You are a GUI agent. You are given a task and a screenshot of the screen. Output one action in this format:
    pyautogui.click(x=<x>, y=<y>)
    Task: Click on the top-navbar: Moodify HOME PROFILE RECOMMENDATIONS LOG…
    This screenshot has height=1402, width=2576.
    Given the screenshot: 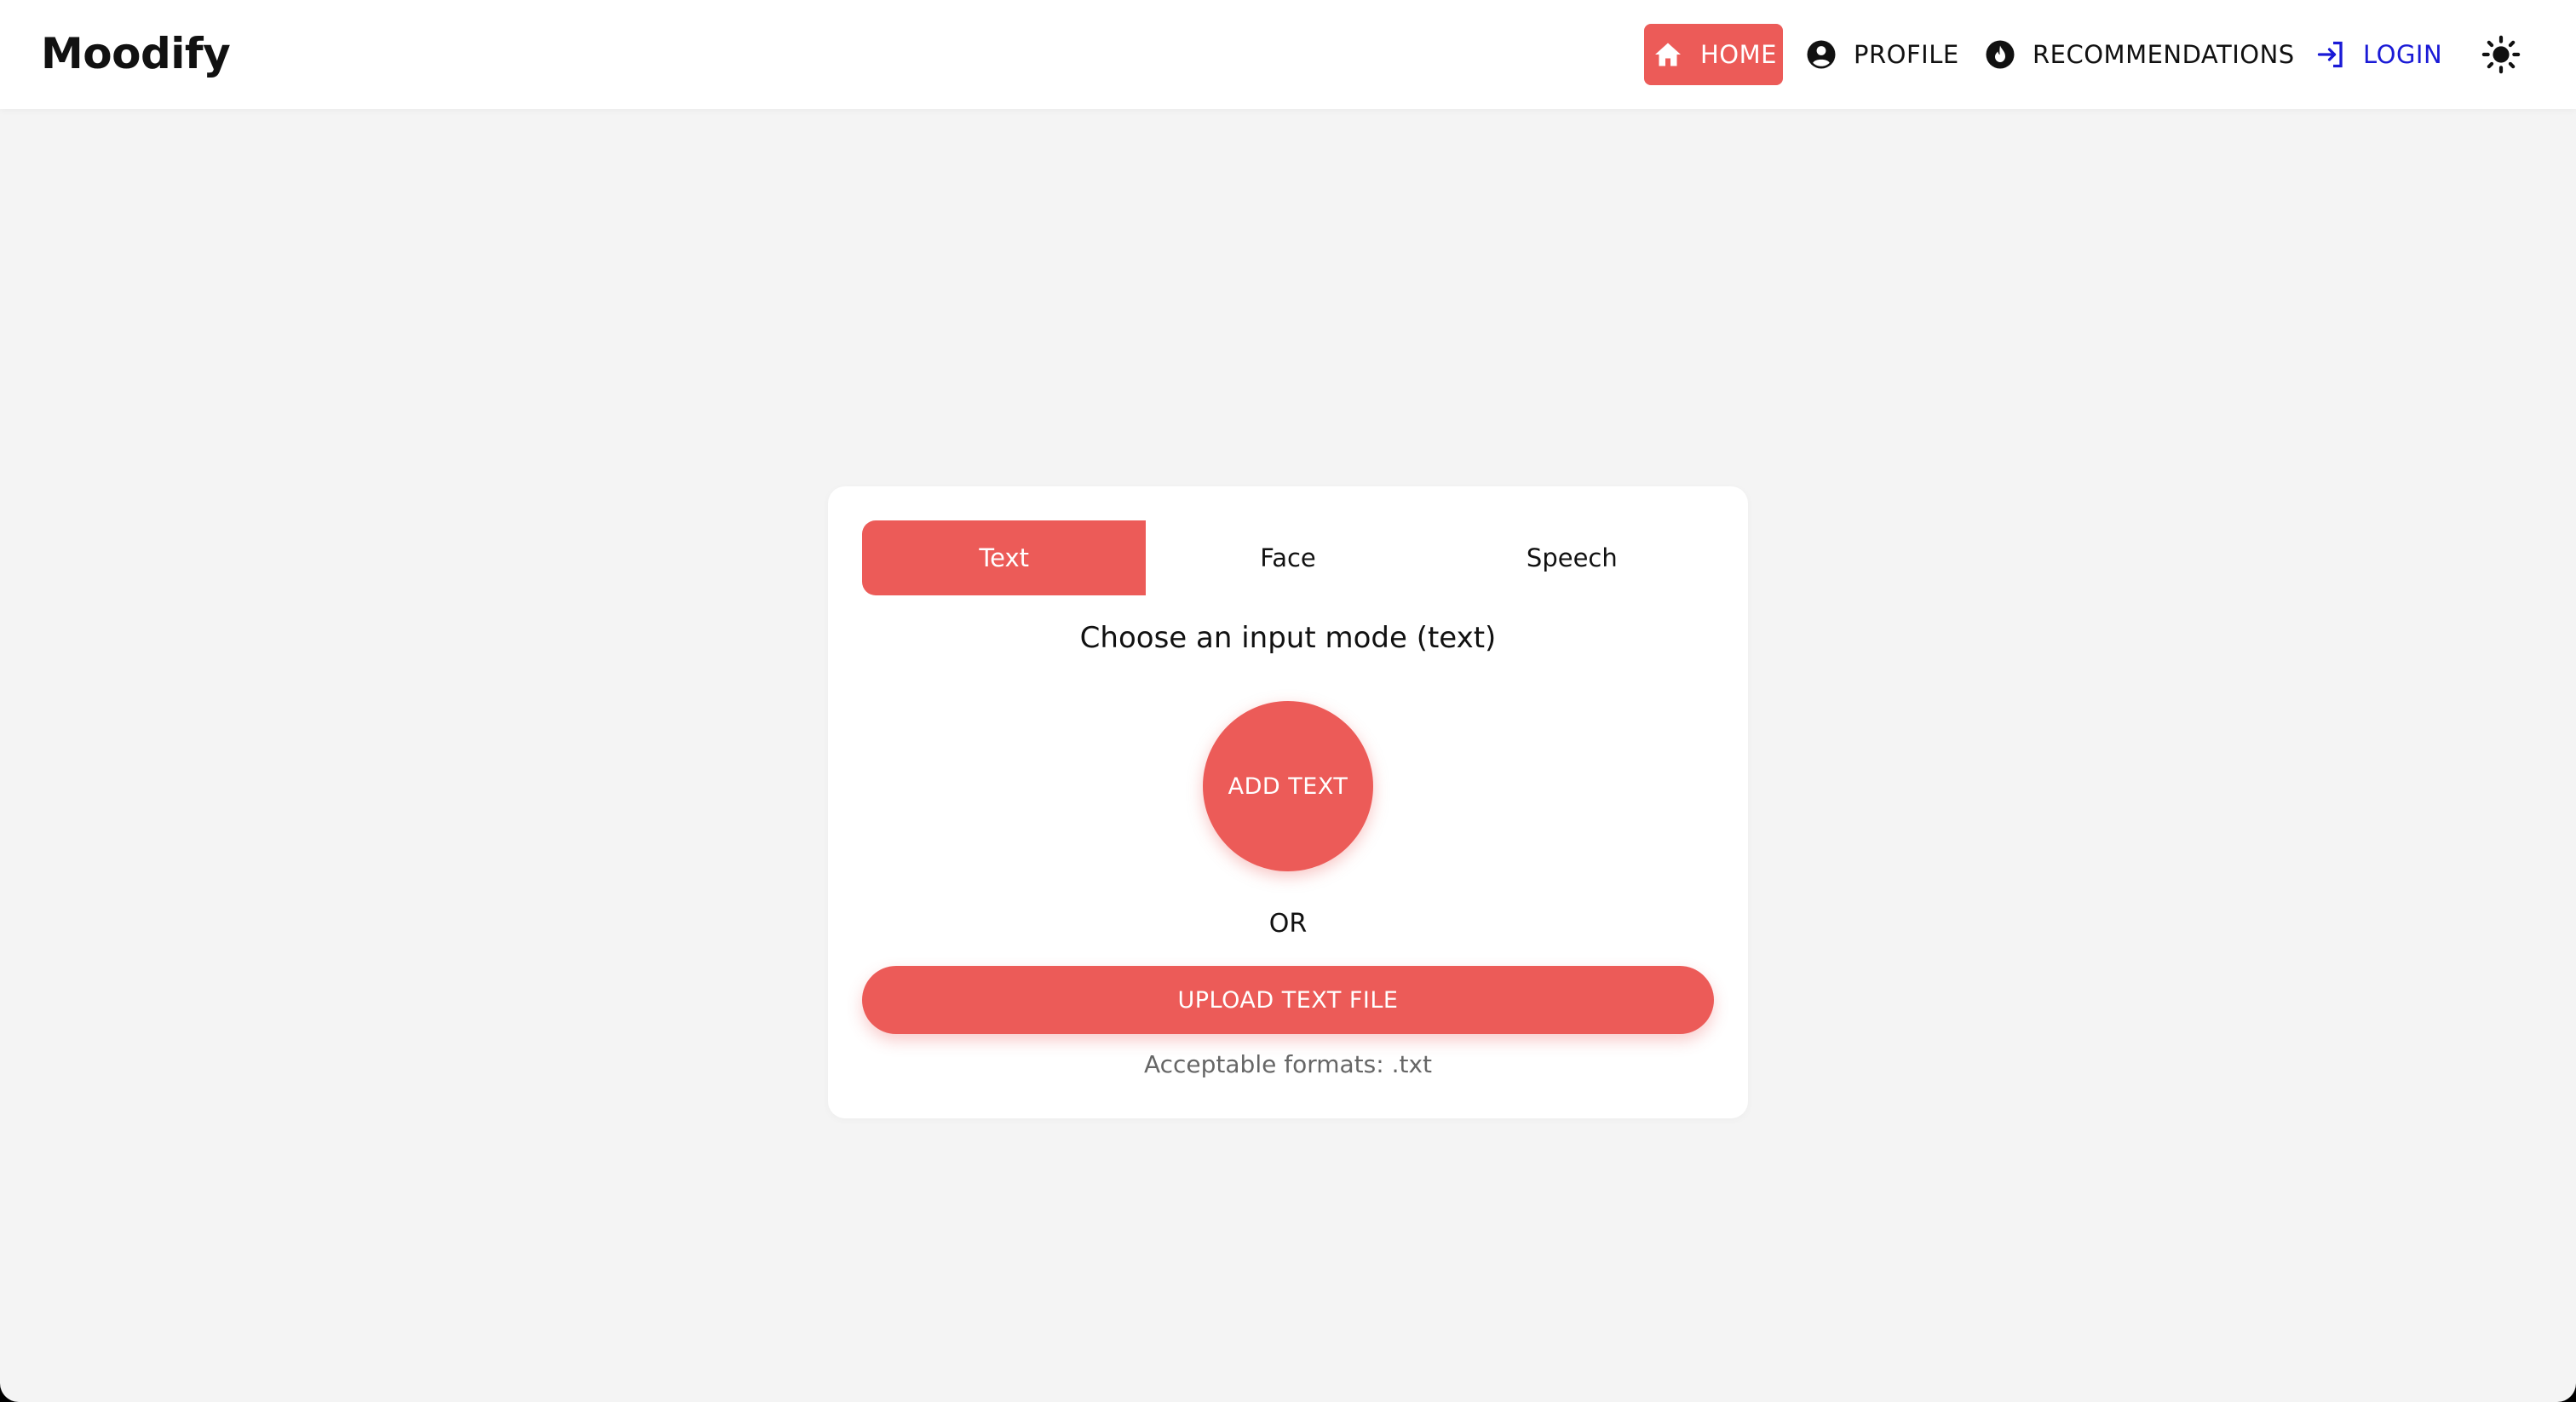 What is the action you would take?
    pyautogui.click(x=1288, y=54)
    